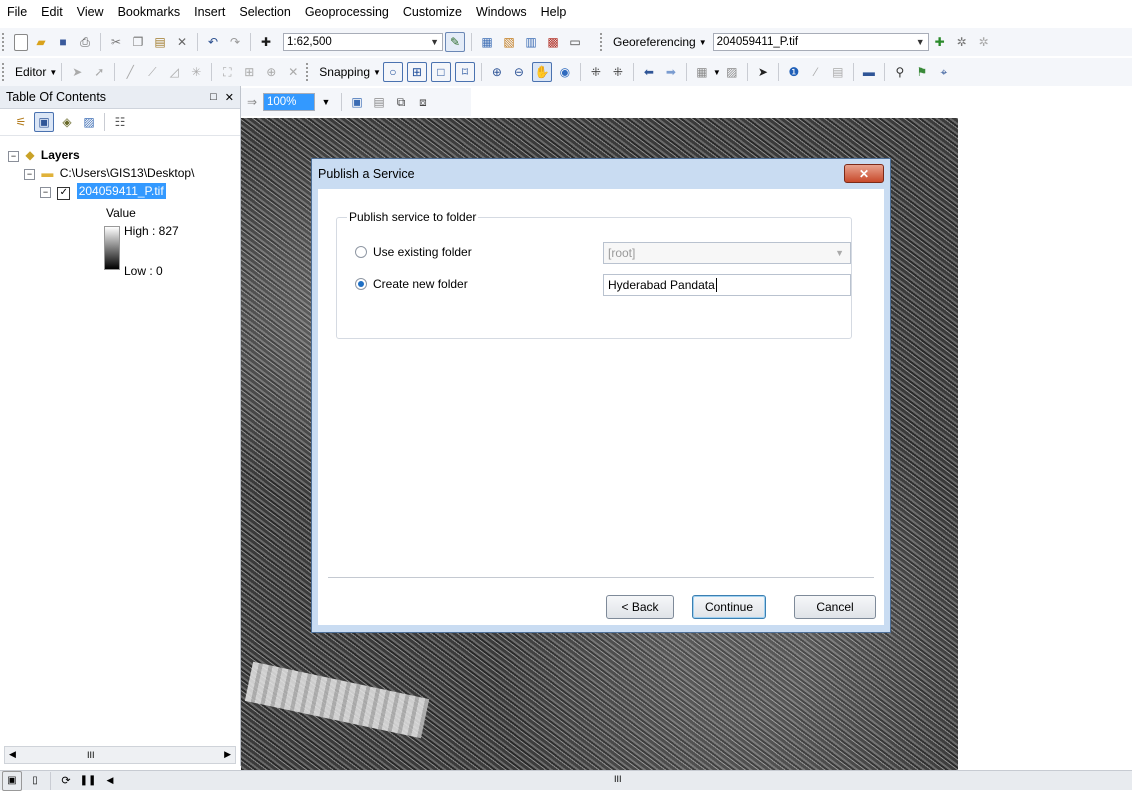 This screenshot has height=791, width=1132. I want to click on print-icon: ⎙, so click(85, 42).